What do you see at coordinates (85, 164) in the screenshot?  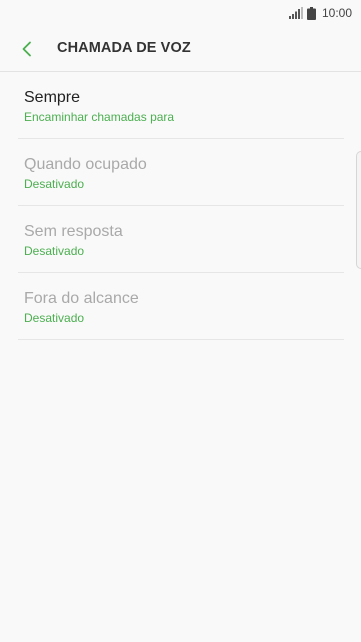 I see `item-title: Quando ocupado` at bounding box center [85, 164].